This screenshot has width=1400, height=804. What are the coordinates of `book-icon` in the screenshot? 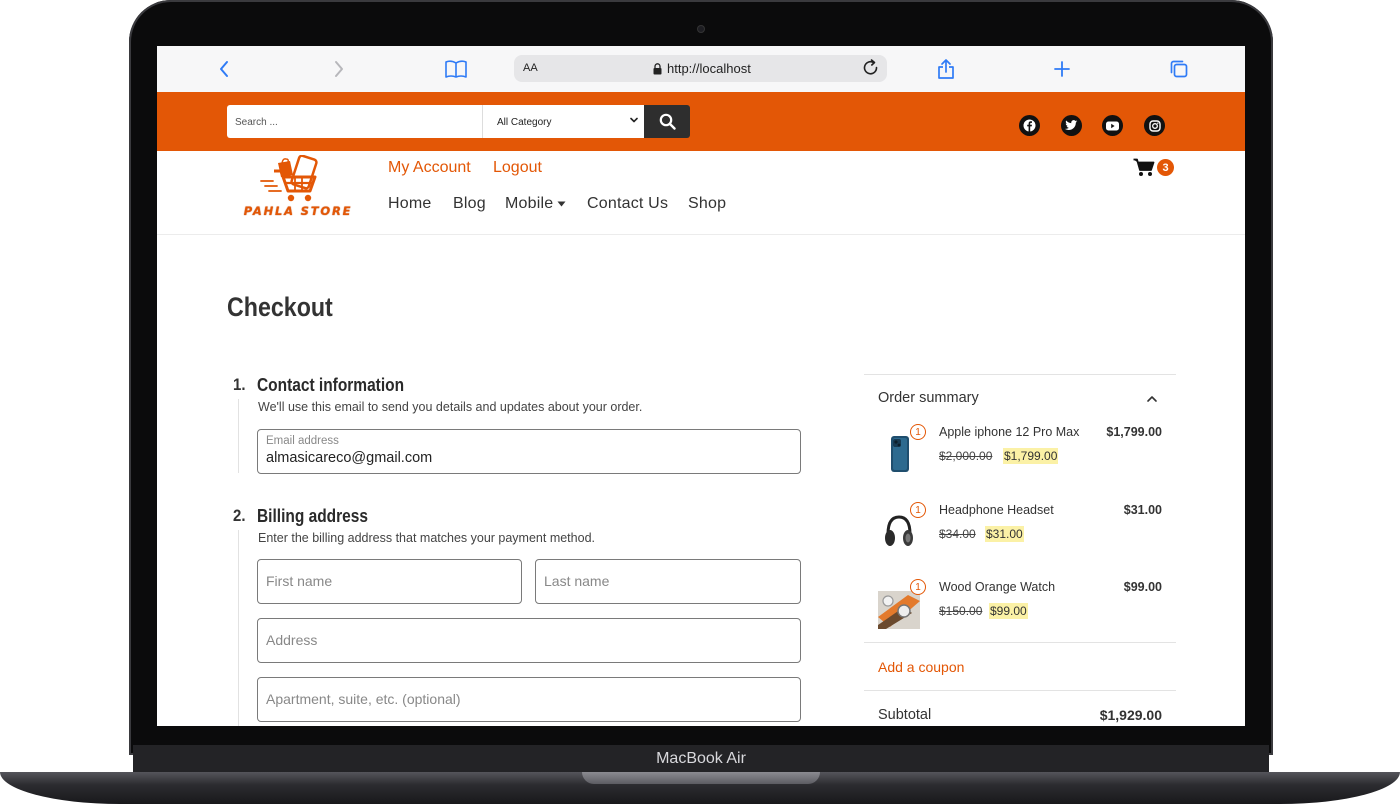 It's located at (456, 69).